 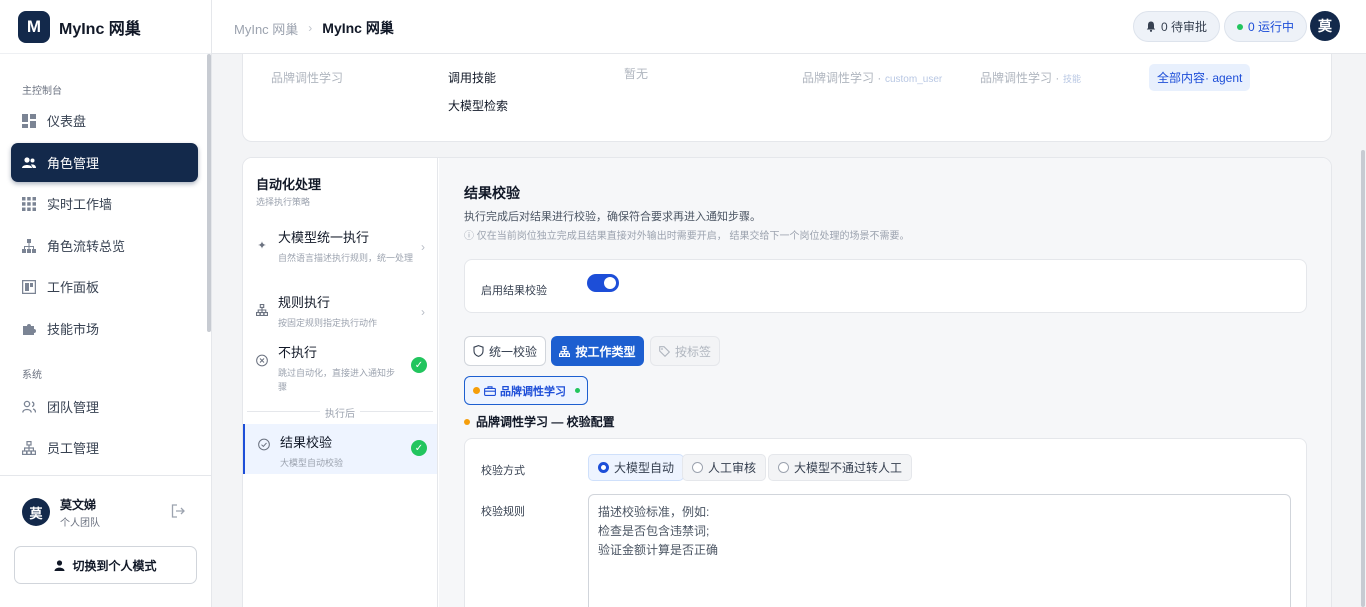 What do you see at coordinates (312, 463) in the screenshot?
I see `strategy-desc: 大模型自动校验` at bounding box center [312, 463].